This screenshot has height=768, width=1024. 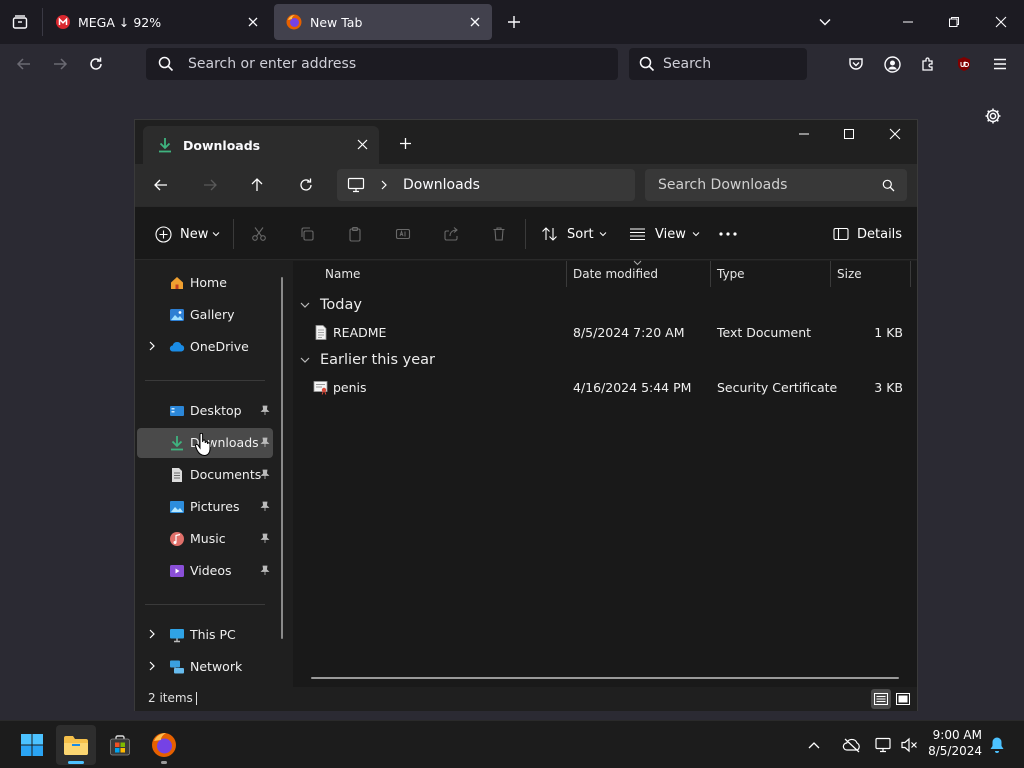 I want to click on taskbar-app-firefox, so click(x=164, y=745).